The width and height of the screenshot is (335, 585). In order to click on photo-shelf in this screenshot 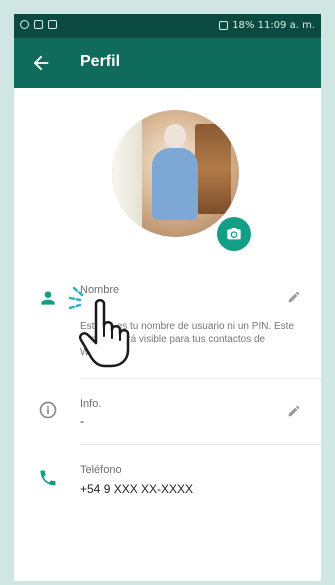, I will do `click(213, 169)`.